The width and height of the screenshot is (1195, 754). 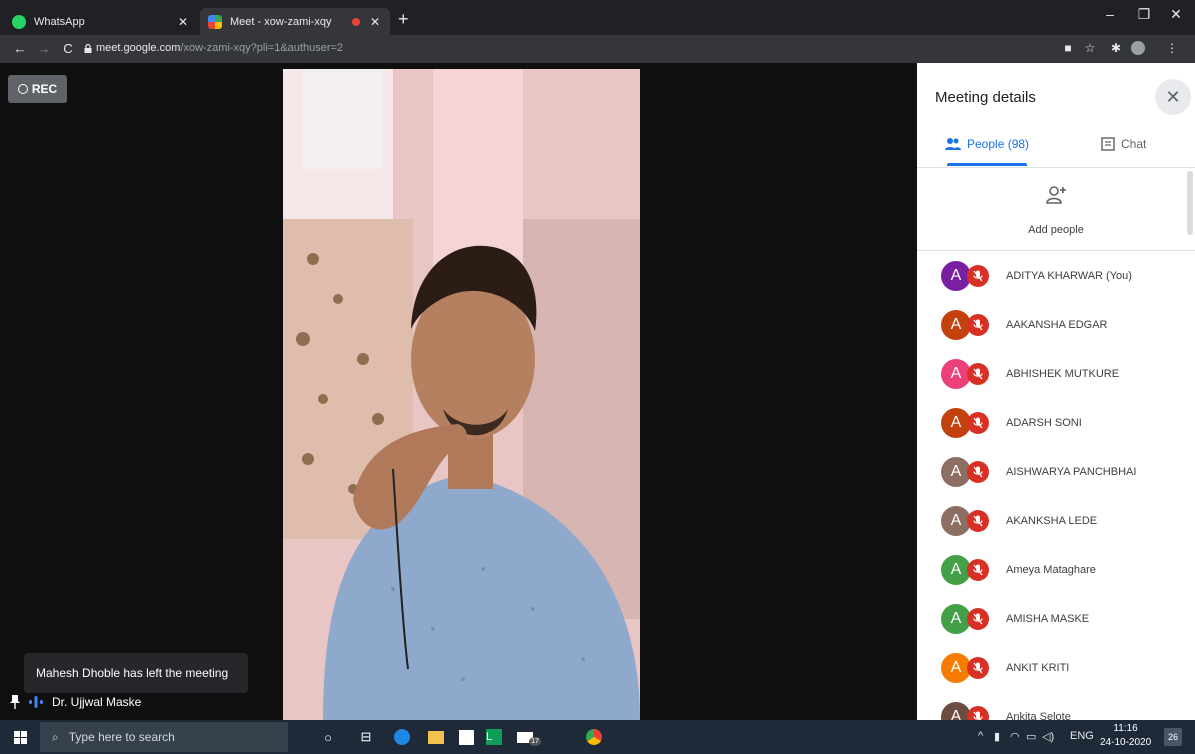 I want to click on tab-title: Meet - xow-zami-xqy, so click(x=281, y=21).